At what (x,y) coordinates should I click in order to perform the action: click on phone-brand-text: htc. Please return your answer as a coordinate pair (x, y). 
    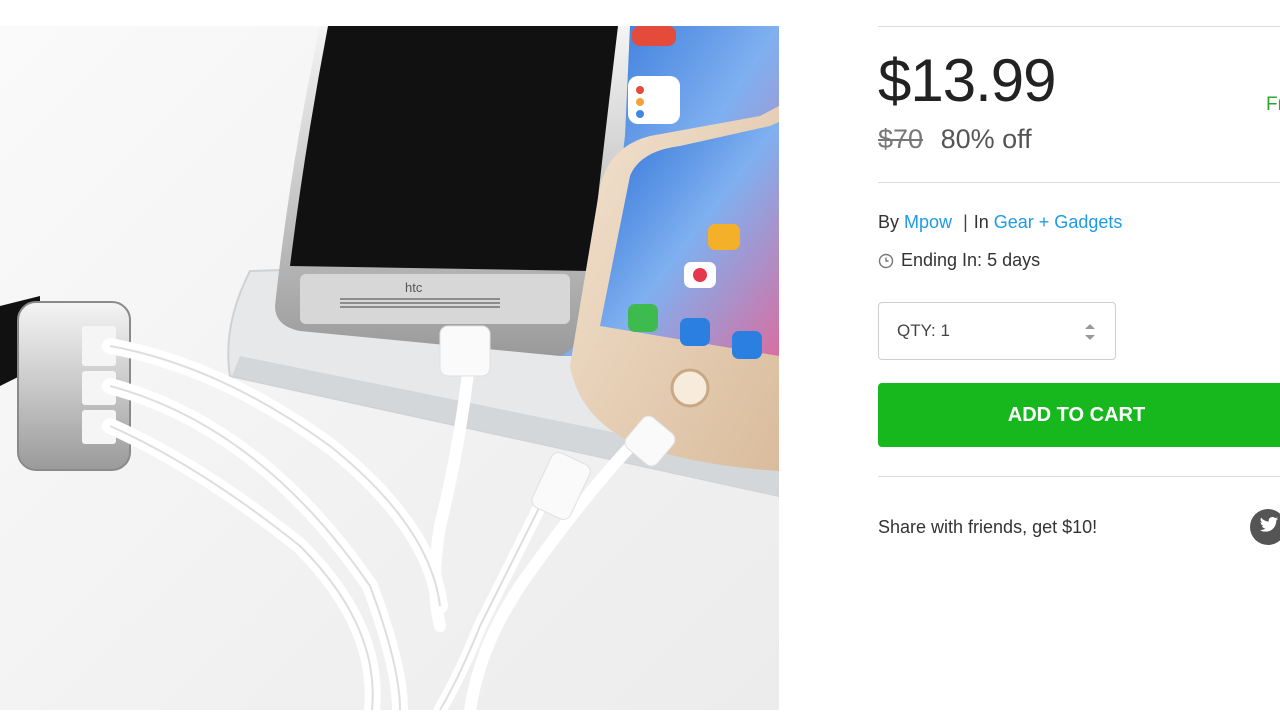
    Looking at the image, I should click on (414, 287).